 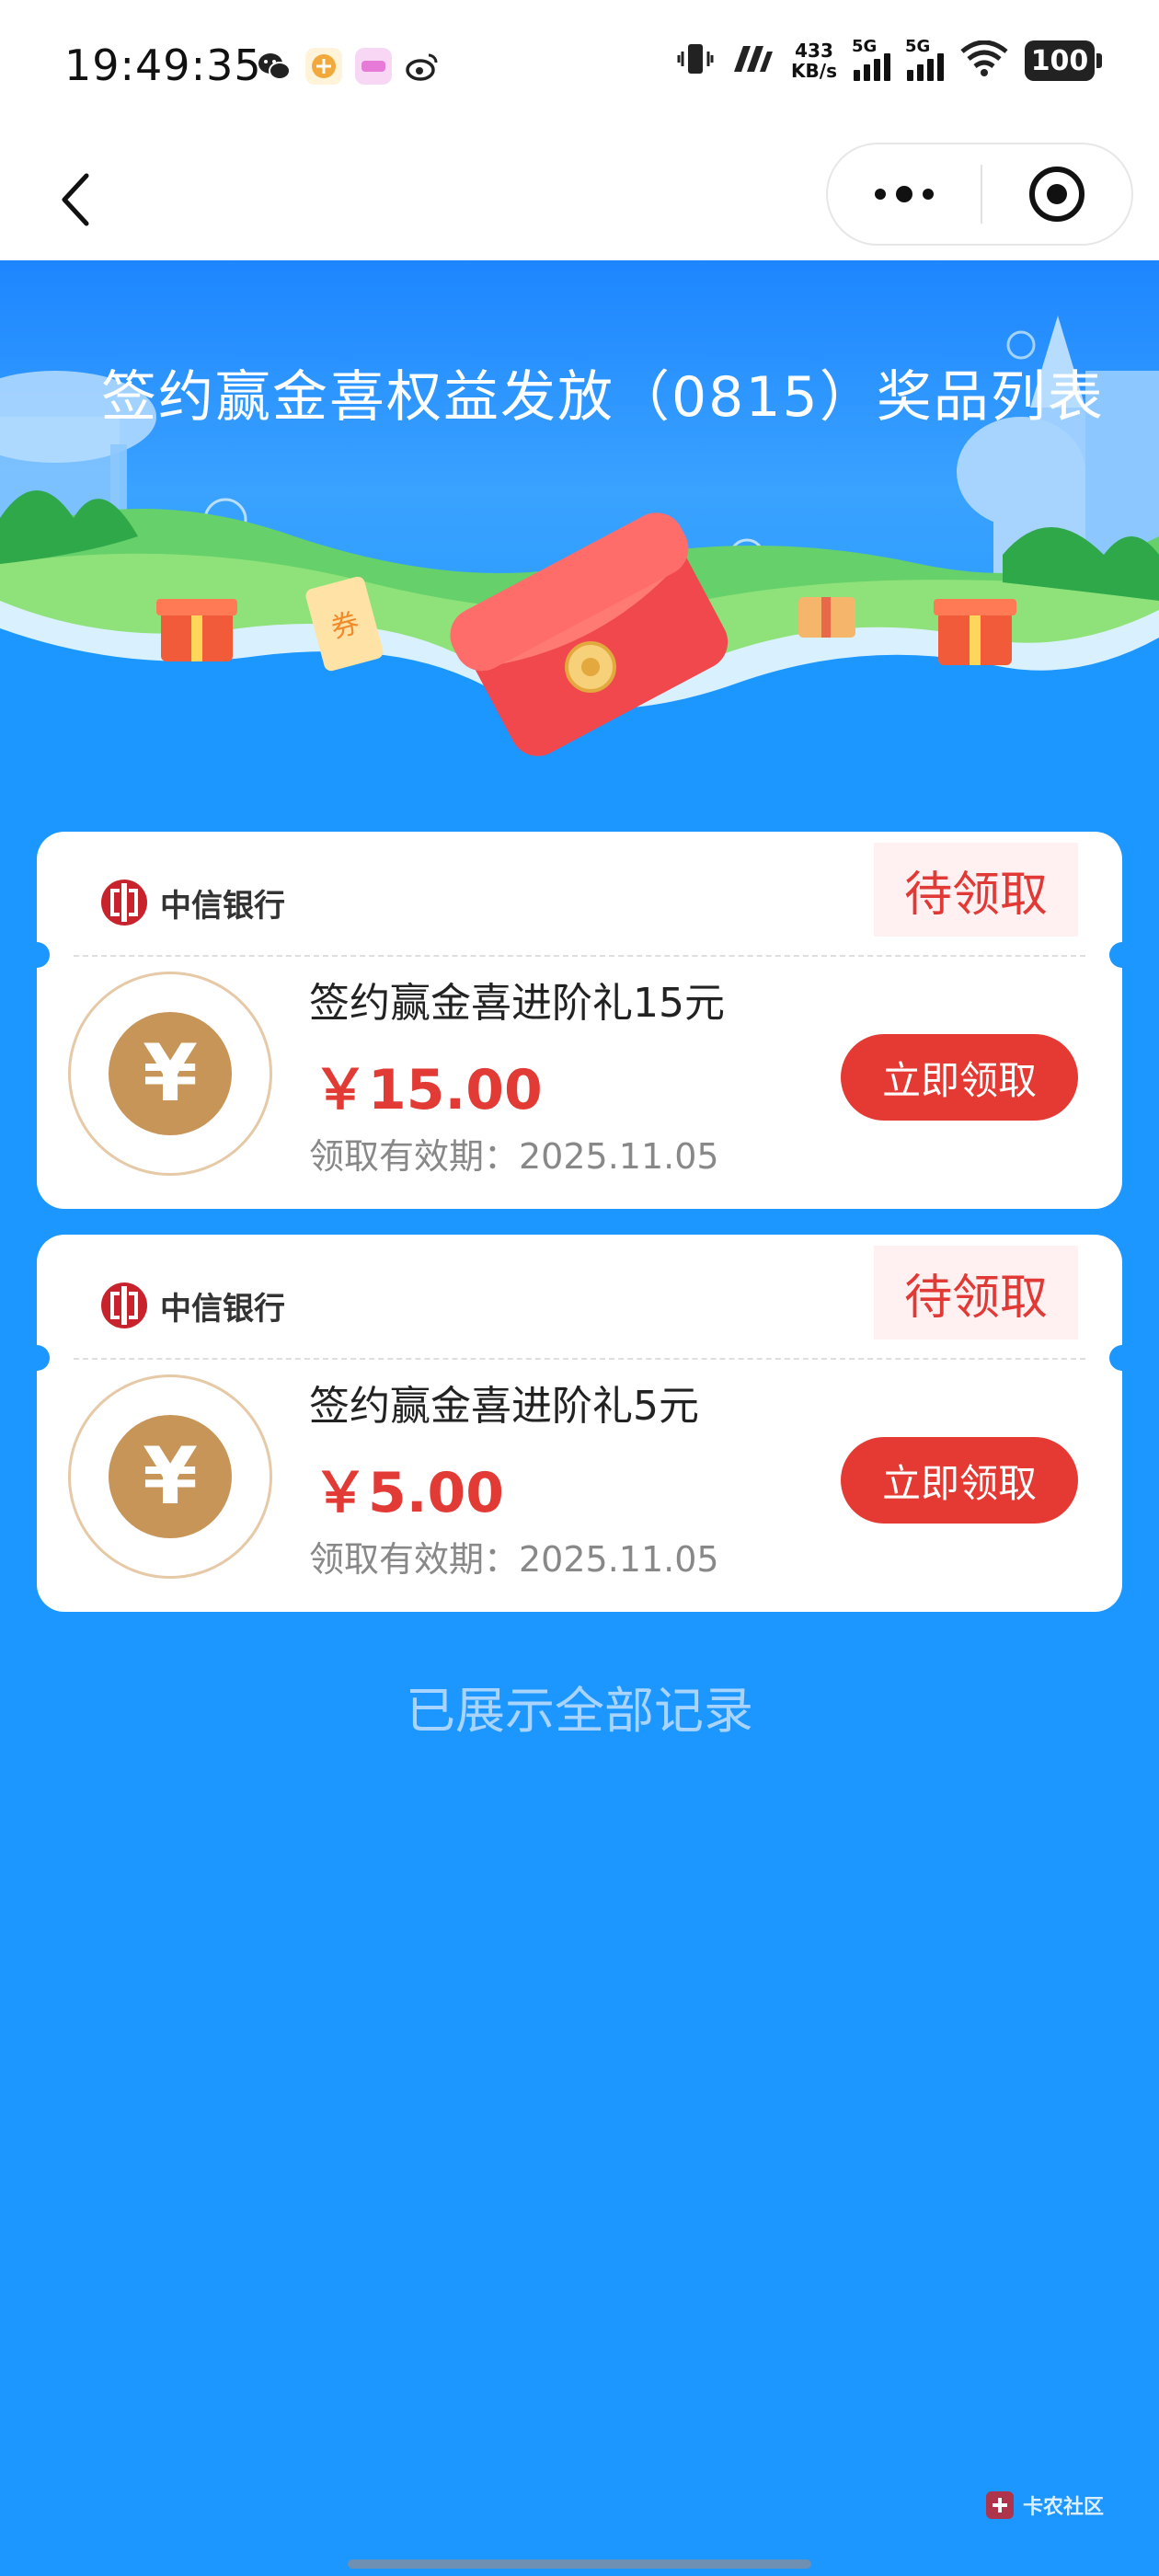 I want to click on app-icon-orange, so click(x=323, y=66).